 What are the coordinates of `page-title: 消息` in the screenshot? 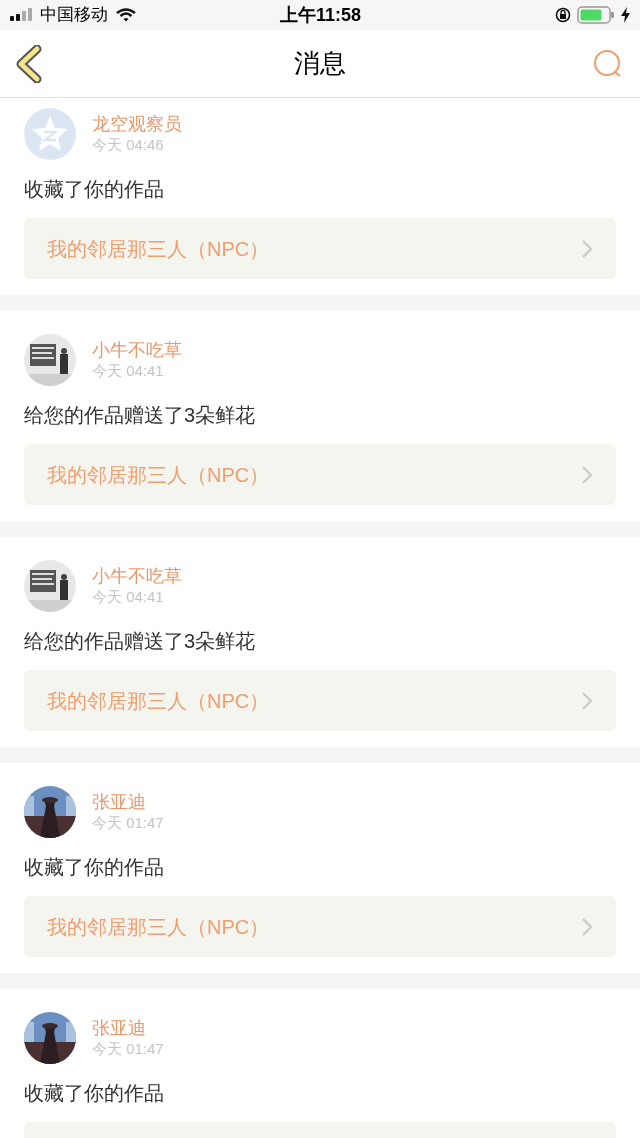 It's located at (320, 63).